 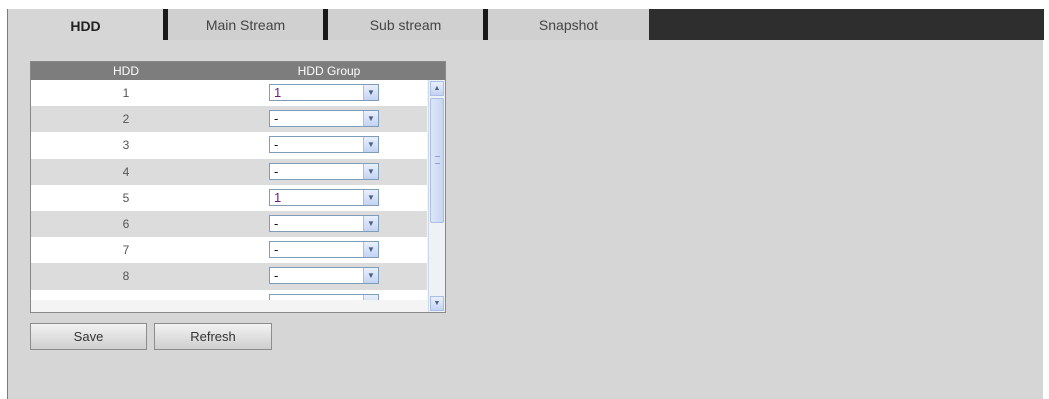 I want to click on save-button: Save, so click(x=88, y=336).